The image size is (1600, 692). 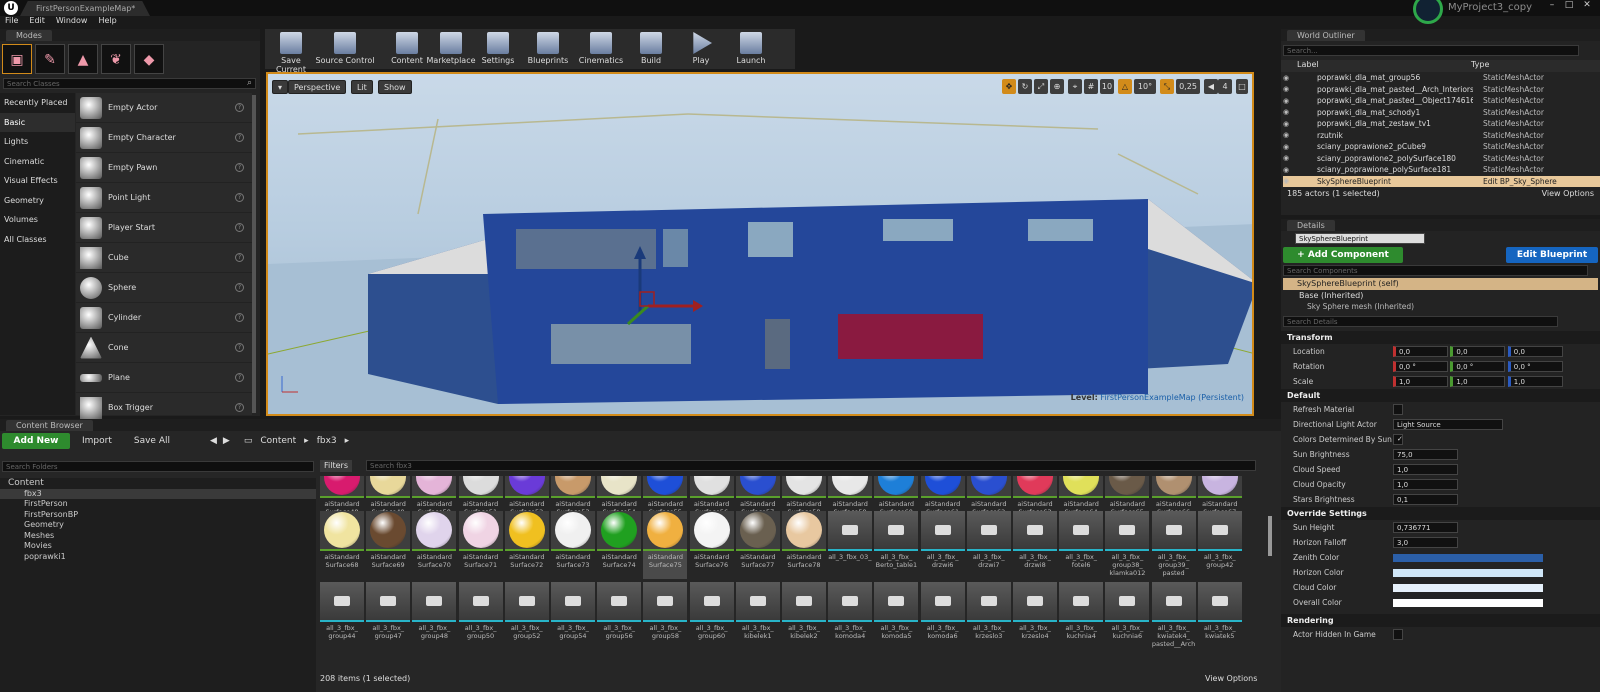 I want to click on surface-snap-icon: ⌖, so click(x=1075, y=86).